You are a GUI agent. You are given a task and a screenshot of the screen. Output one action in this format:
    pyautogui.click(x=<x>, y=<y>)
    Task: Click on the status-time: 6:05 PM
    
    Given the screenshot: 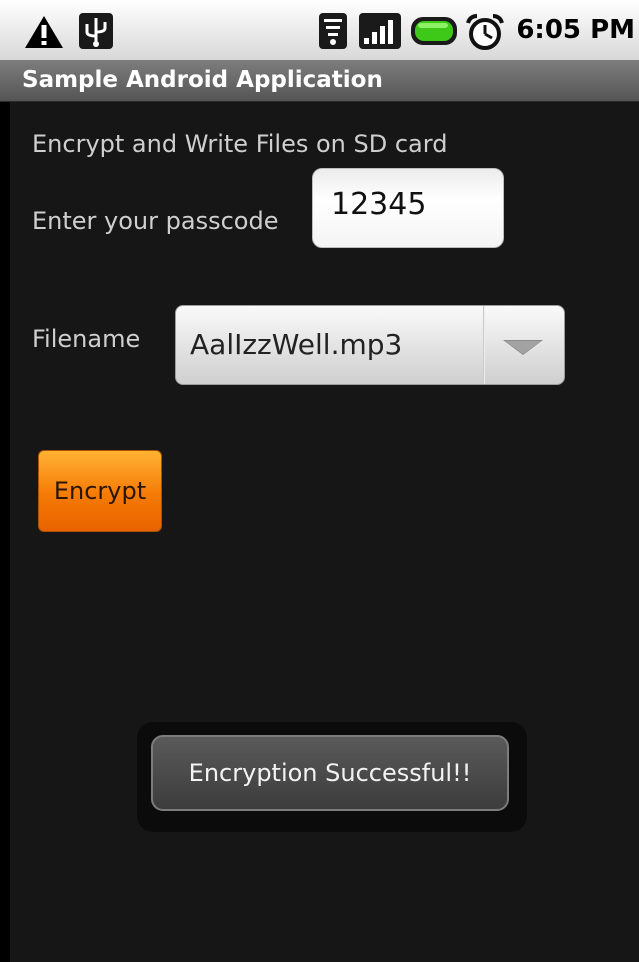 What is the action you would take?
    pyautogui.click(x=575, y=30)
    